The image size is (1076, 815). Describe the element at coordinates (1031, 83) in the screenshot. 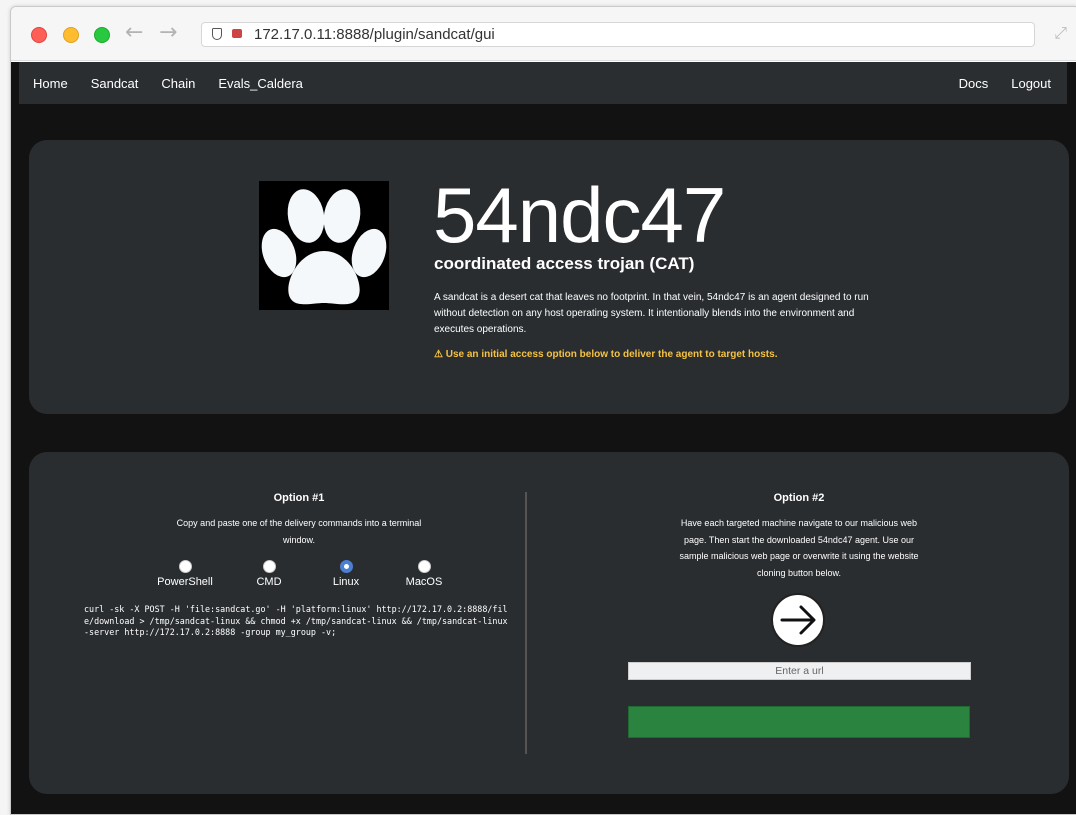

I see `nav-logout: Logout` at that location.